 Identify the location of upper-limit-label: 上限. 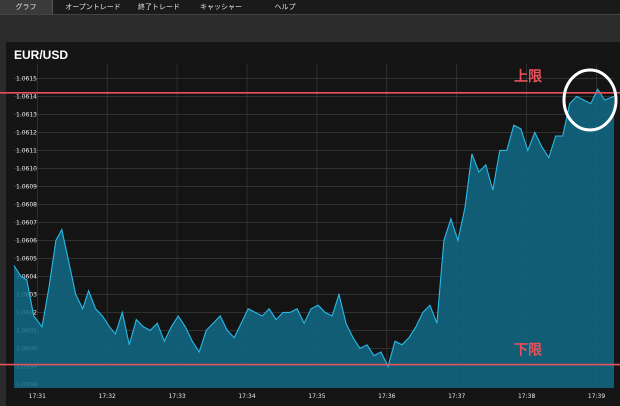
(528, 77).